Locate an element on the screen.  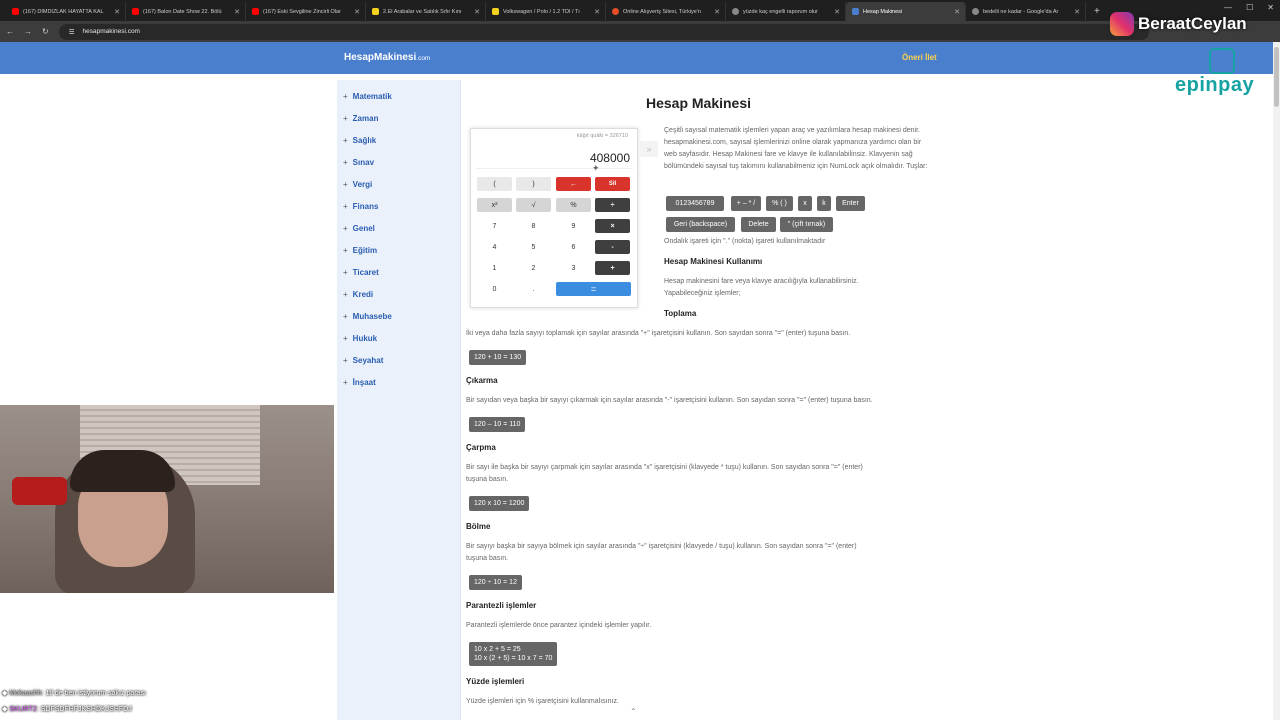
browser-tab: (167) Balon Date Show 22. Bölü ✕ is located at coordinates (186, 11).